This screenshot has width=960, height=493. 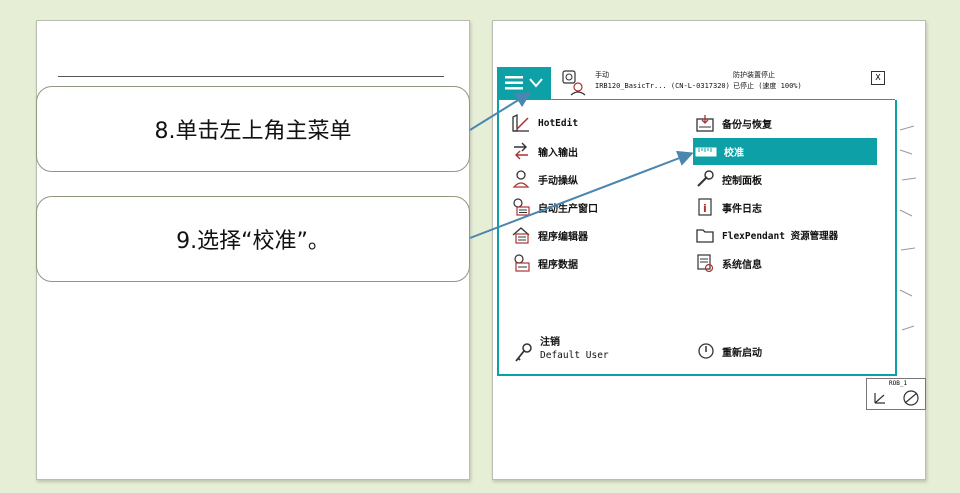 I want to click on robot-unit-label: ROB_1, so click(x=898, y=383).